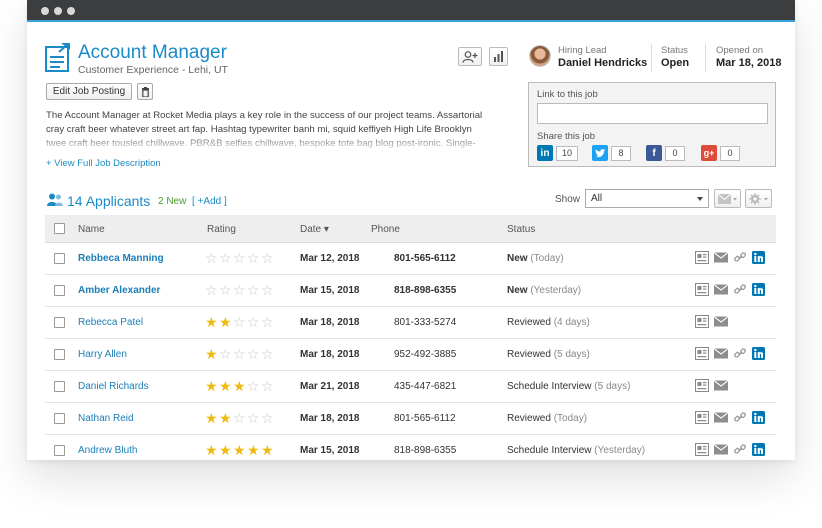  What do you see at coordinates (558, 153) in the screenshot?
I see `linkedin-share: in 10` at bounding box center [558, 153].